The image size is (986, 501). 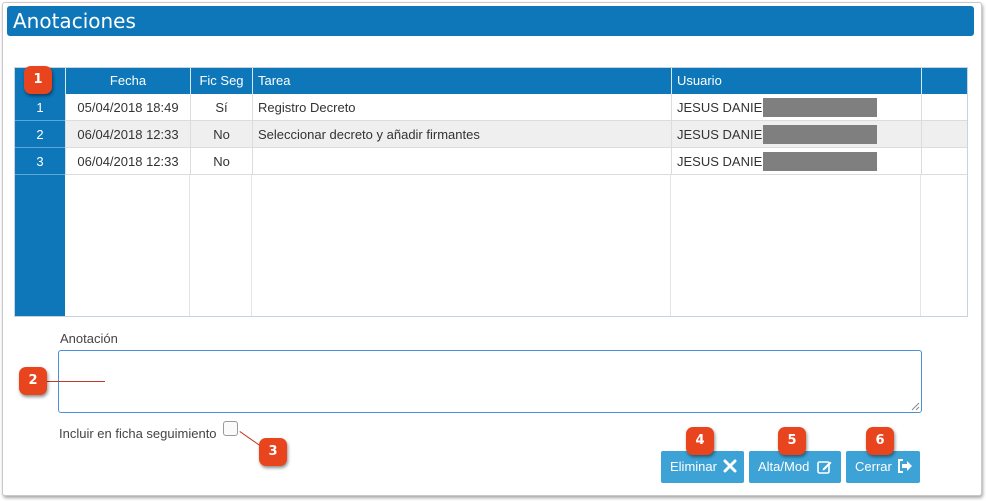 What do you see at coordinates (490, 21) in the screenshot?
I see `dialog-titlebar: Anotaciones` at bounding box center [490, 21].